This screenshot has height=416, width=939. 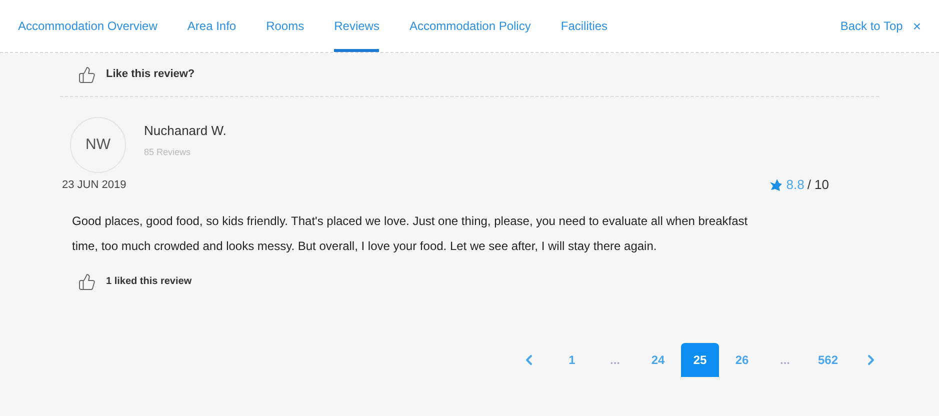 What do you see at coordinates (88, 26) in the screenshot?
I see `nav-tab: Accommodation Overview` at bounding box center [88, 26].